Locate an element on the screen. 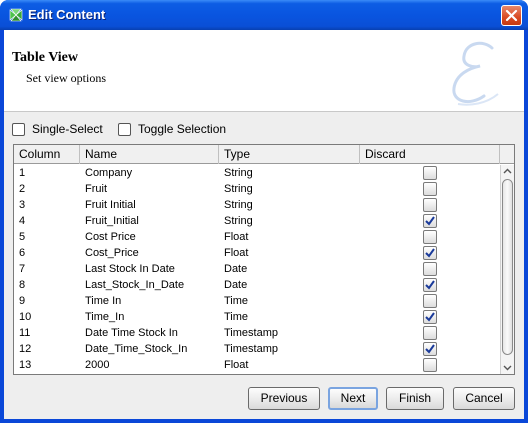 This screenshot has height=423, width=528. cell-name: Time_In is located at coordinates (105, 317).